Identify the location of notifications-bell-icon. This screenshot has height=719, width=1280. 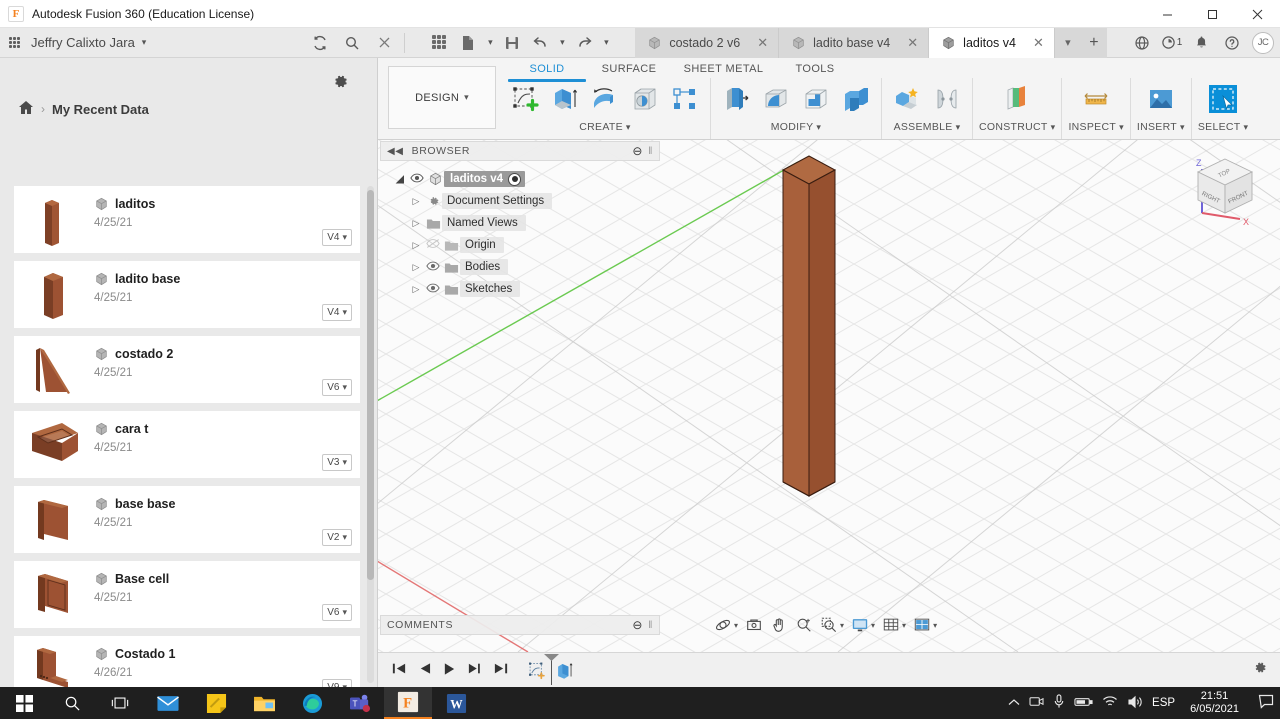
(1201, 43).